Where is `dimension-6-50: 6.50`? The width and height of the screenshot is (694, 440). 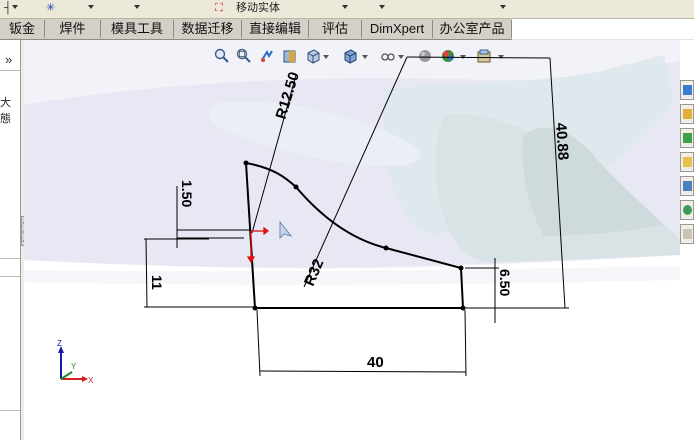 dimension-6-50: 6.50 is located at coordinates (505, 282).